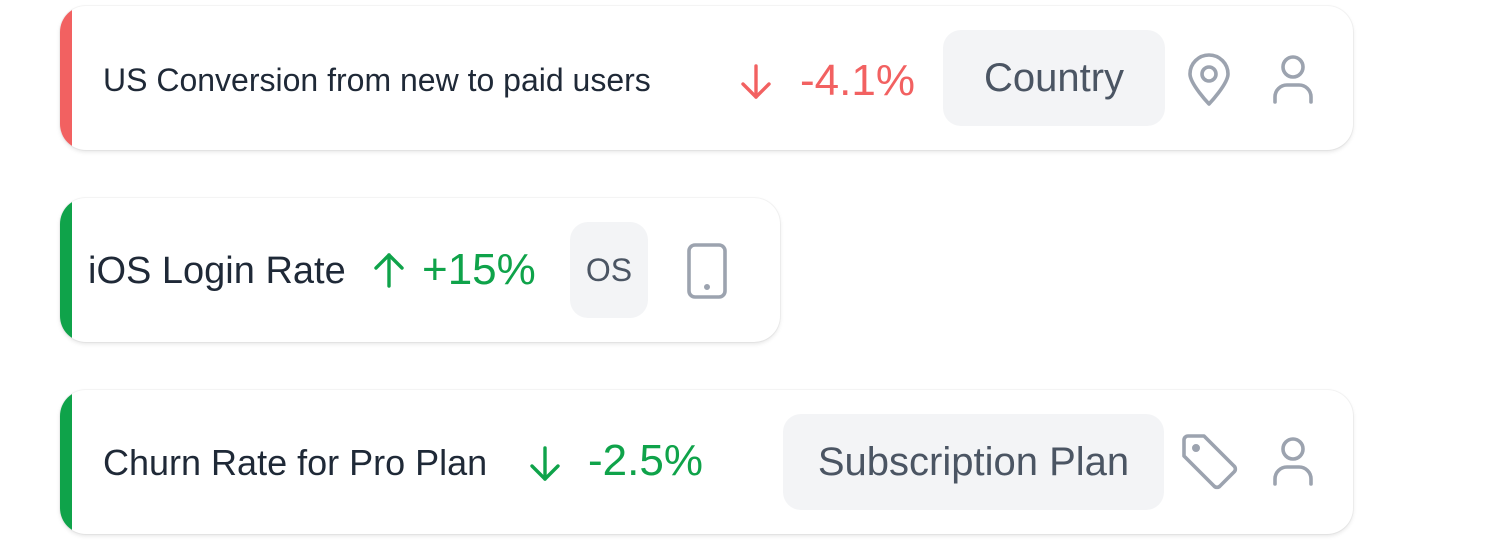 This screenshot has width=1488, height=546. Describe the element at coordinates (1054, 78) in the screenshot. I see `dimension-badge: Country` at that location.